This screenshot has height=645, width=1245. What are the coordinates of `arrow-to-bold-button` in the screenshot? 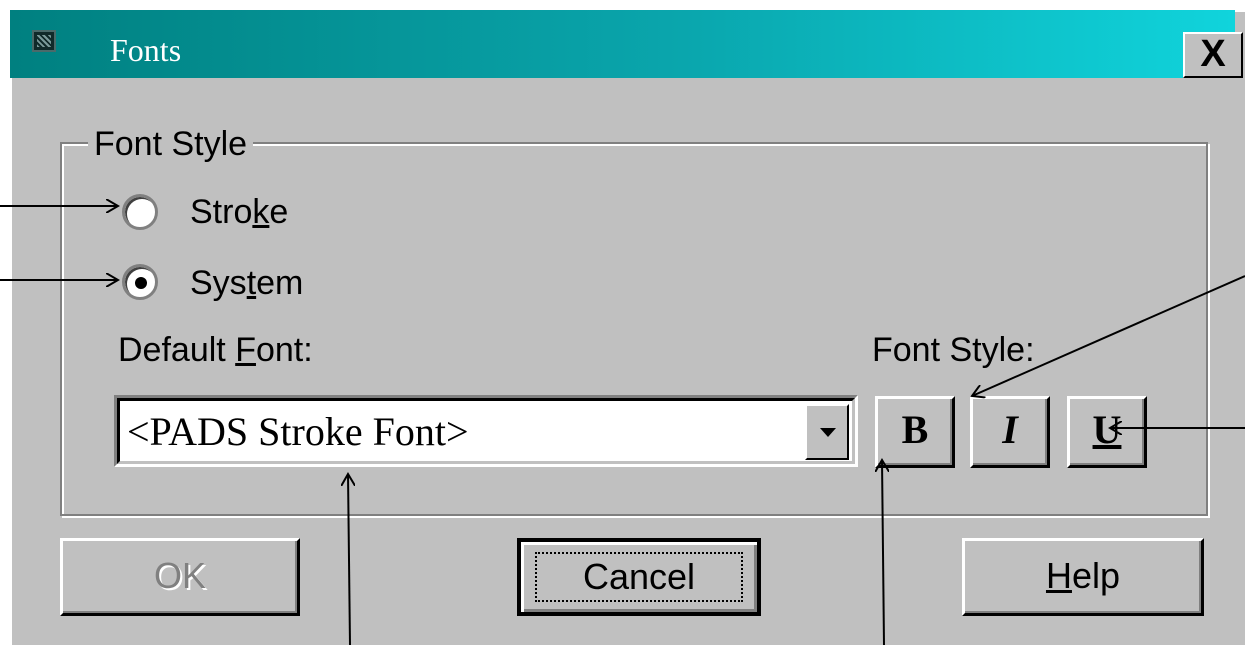 It's located at (883, 552).